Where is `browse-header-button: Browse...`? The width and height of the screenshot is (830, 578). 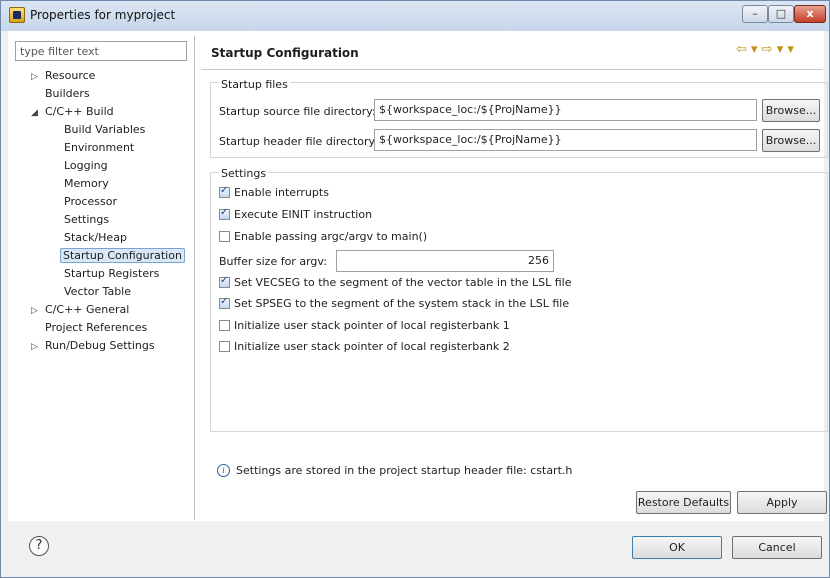
browse-header-button: Browse... is located at coordinates (791, 140).